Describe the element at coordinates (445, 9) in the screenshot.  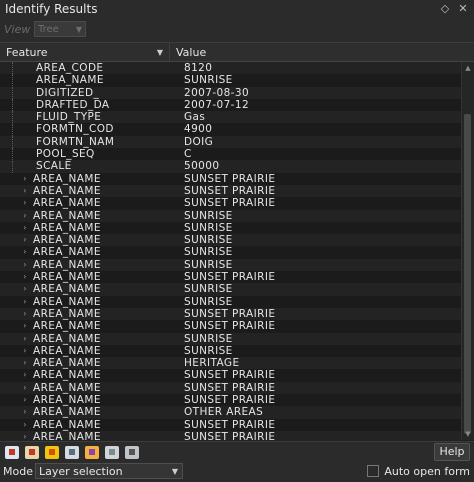
I see `float-icon: ◇` at that location.